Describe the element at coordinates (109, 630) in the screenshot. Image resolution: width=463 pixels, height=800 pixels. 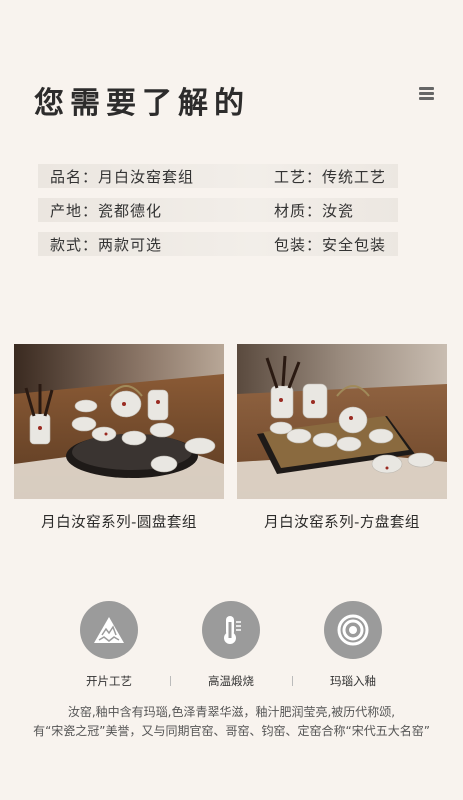
I see `crackle-pyramid-icon` at that location.